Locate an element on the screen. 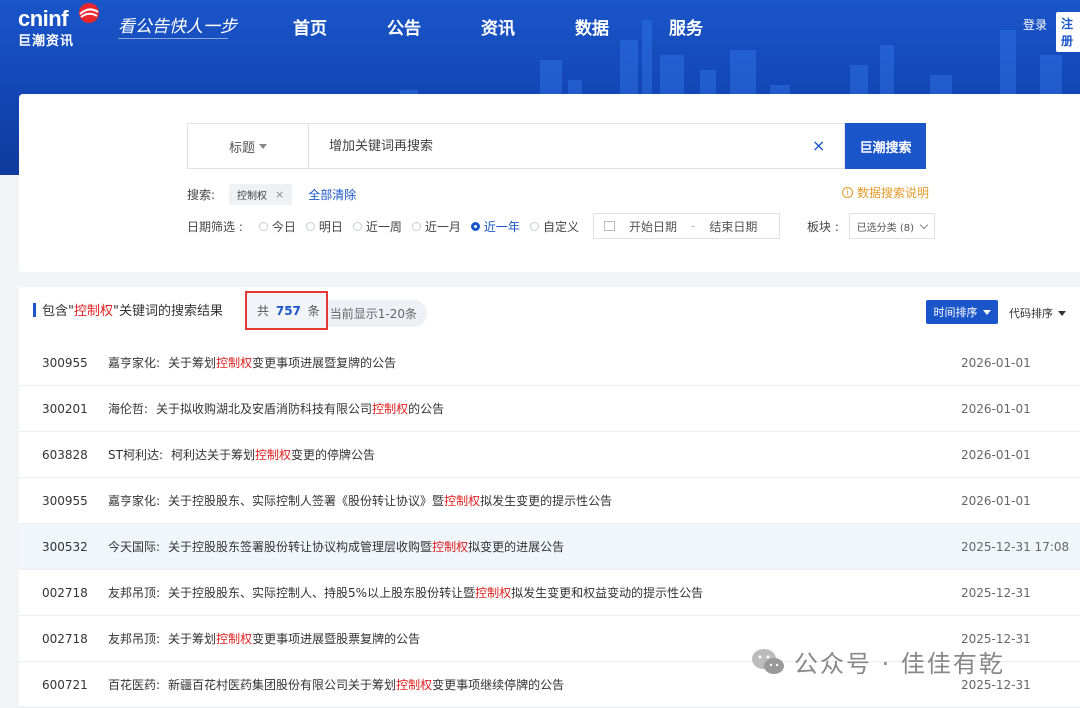 The width and height of the screenshot is (1080, 708). date-option-today: 今日 is located at coordinates (277, 226).